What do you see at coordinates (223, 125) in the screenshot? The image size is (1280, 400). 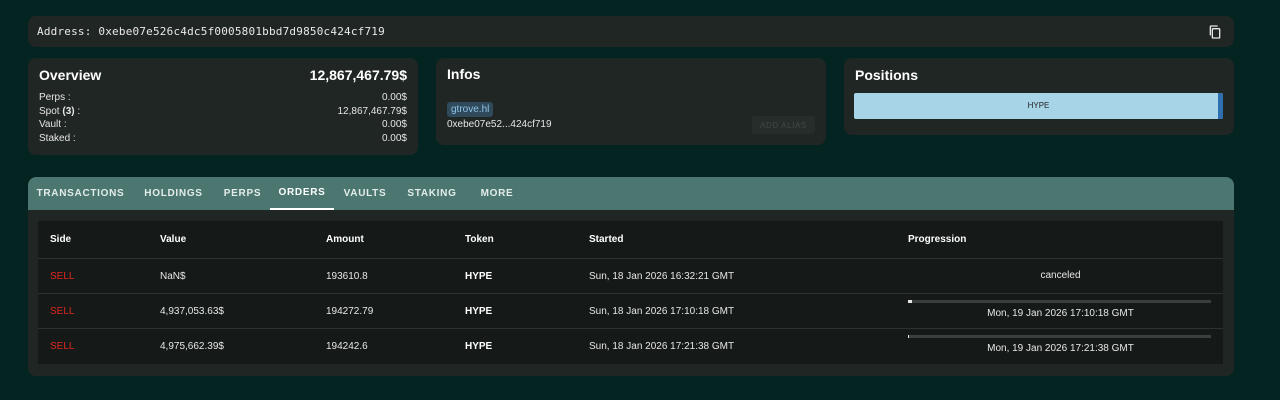 I see `overview-row-vault: Vault : 0.00$` at bounding box center [223, 125].